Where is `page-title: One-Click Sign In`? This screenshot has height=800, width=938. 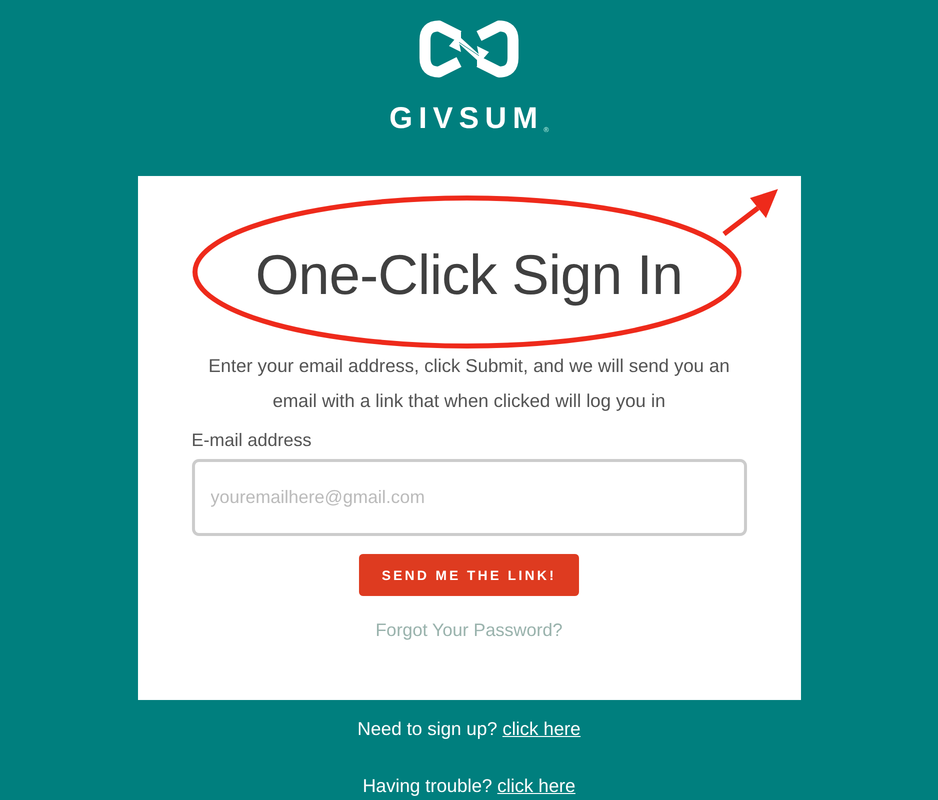
page-title: One-Click Sign In is located at coordinates (469, 275).